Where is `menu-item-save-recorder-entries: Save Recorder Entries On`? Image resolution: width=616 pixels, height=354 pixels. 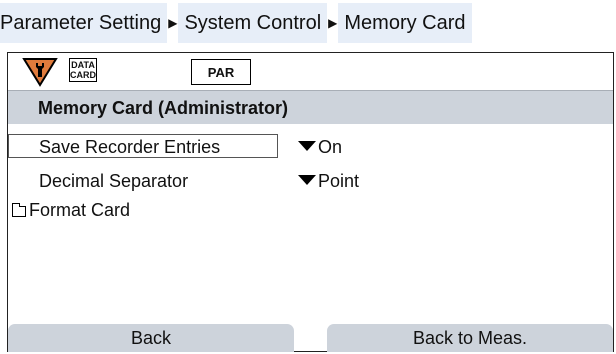
menu-item-save-recorder-entries: Save Recorder Entries On is located at coordinates (310, 147).